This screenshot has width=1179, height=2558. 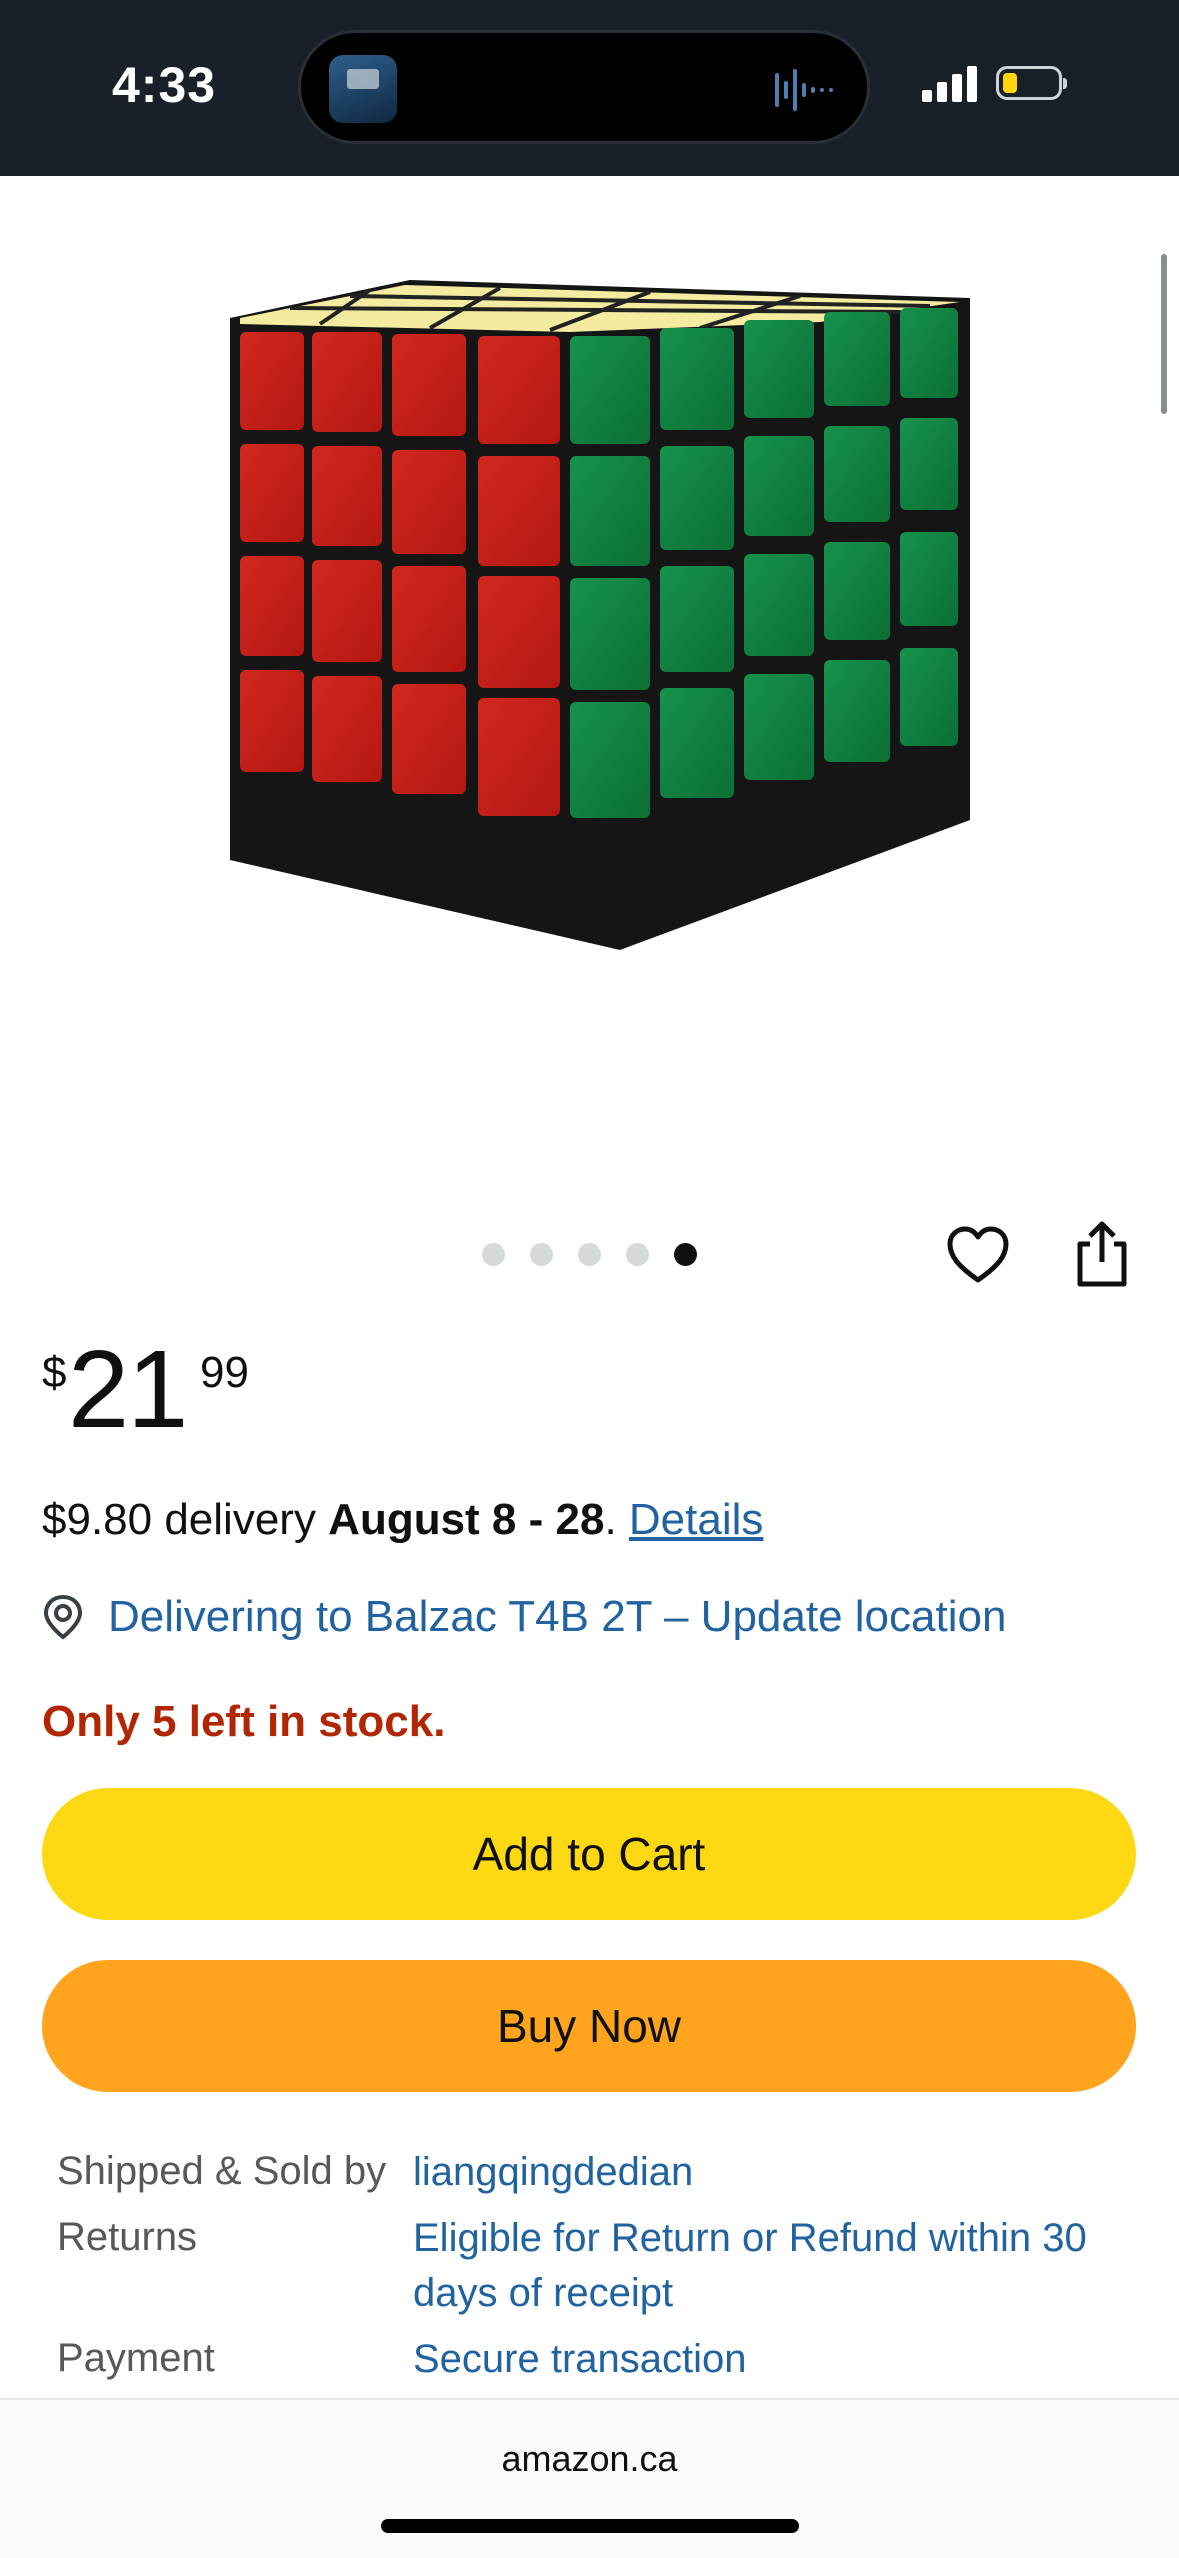 What do you see at coordinates (1164, 334) in the screenshot?
I see `scroll-indicator` at bounding box center [1164, 334].